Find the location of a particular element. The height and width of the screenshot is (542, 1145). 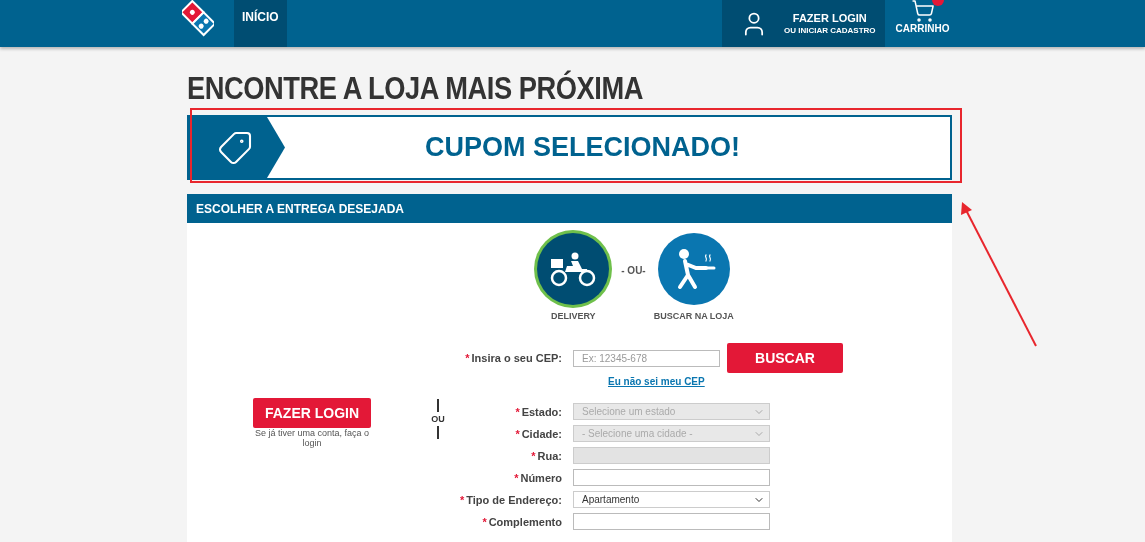

delivery-option: DELIVERY is located at coordinates (573, 277).